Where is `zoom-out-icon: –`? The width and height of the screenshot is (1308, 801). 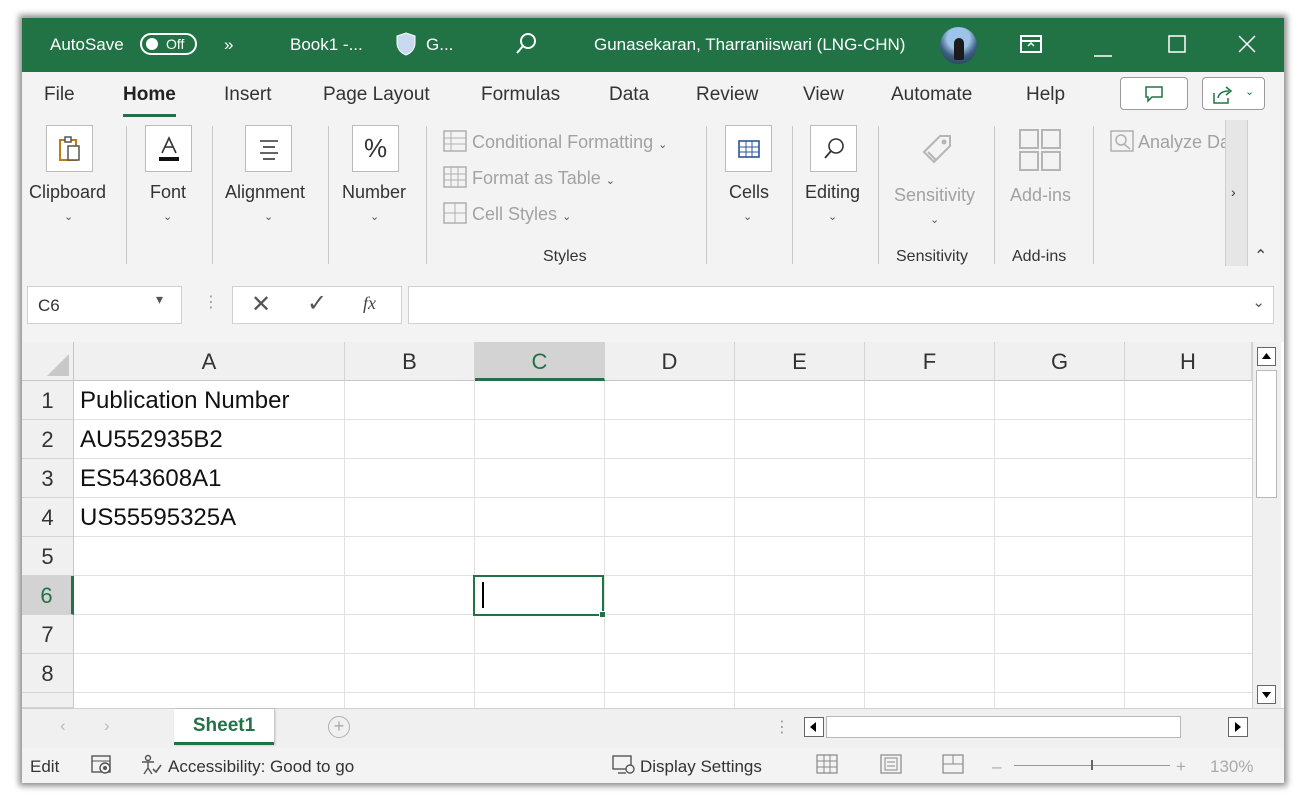
zoom-out-icon: – is located at coordinates (996, 767).